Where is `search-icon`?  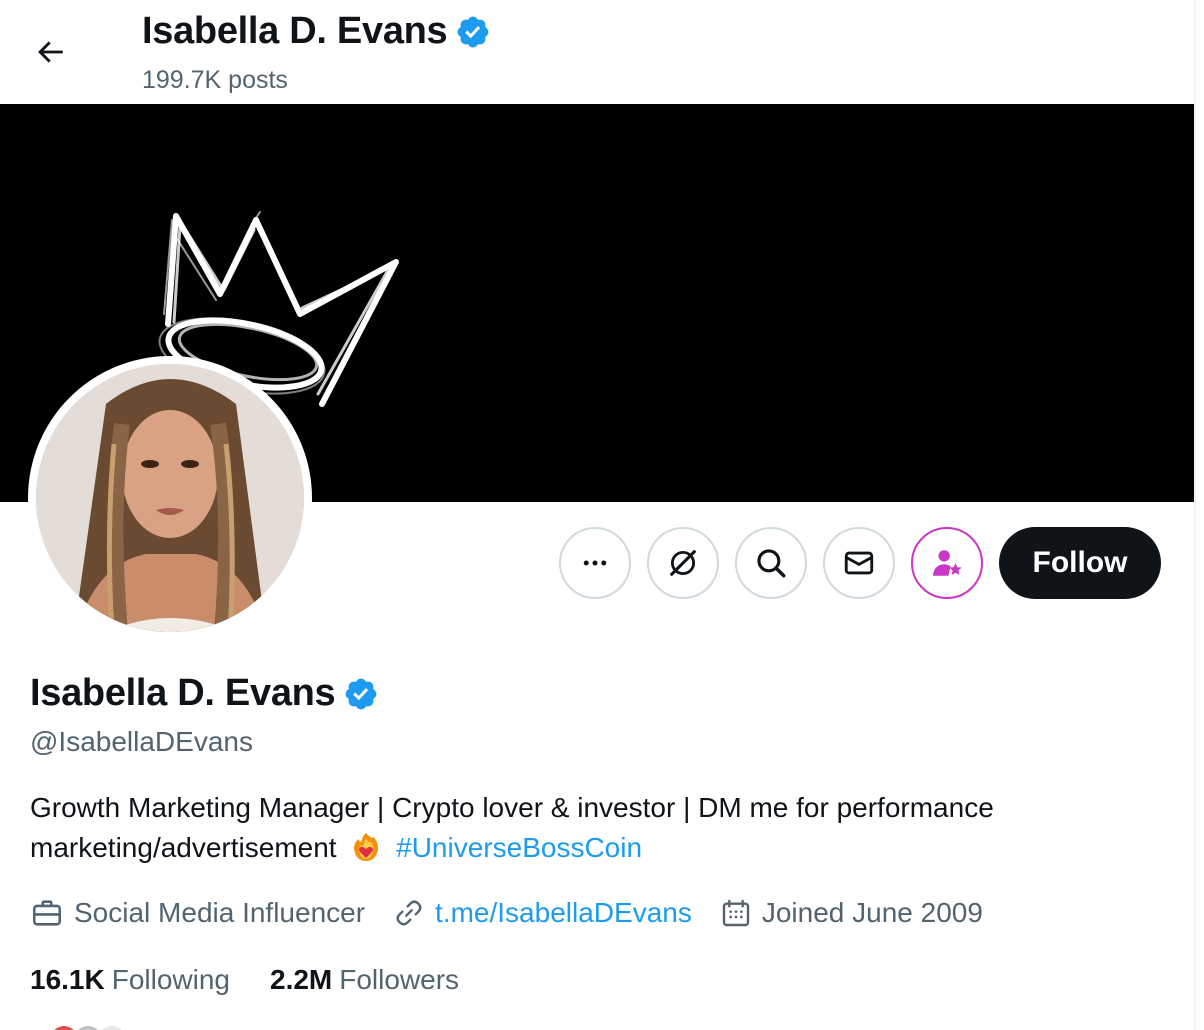
search-icon is located at coordinates (771, 563).